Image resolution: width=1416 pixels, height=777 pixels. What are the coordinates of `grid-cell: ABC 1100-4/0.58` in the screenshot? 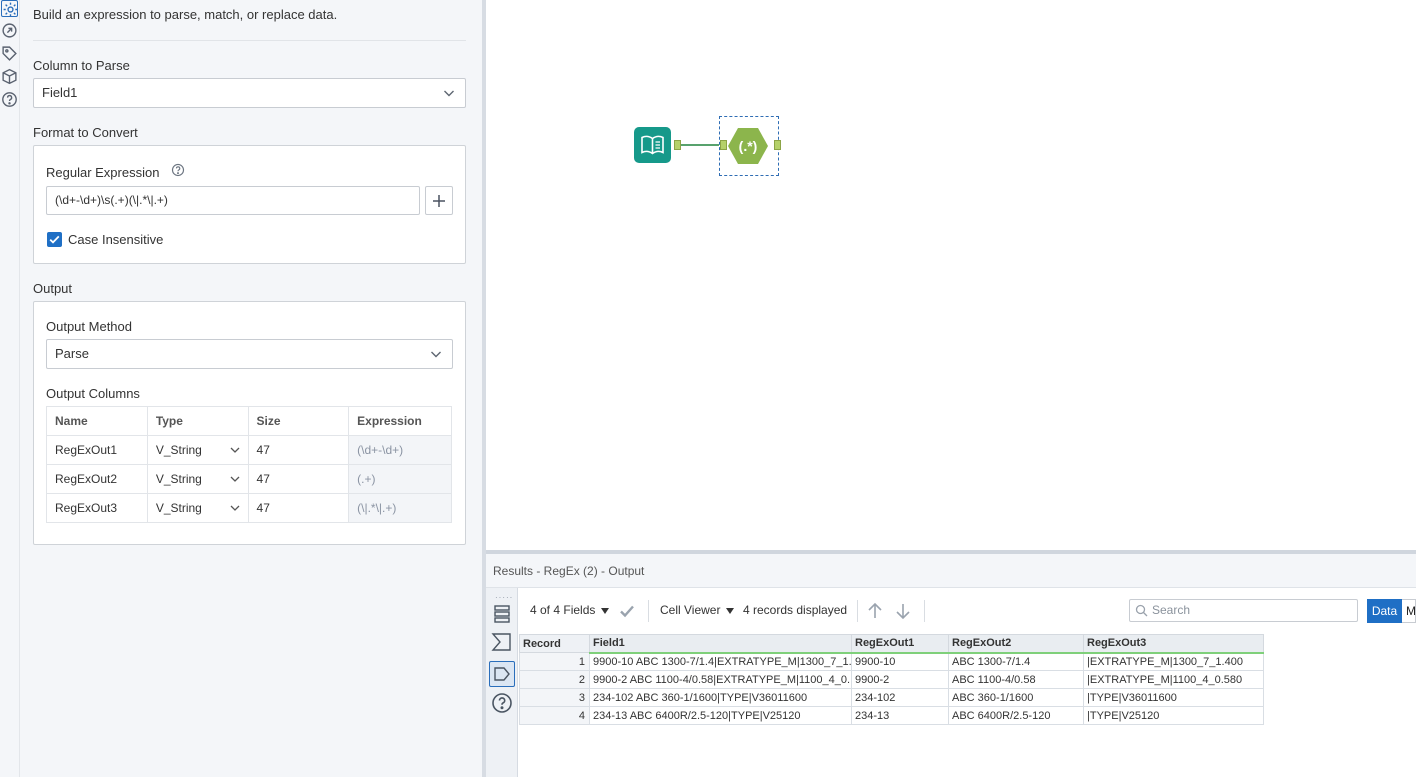 It's located at (1016, 679).